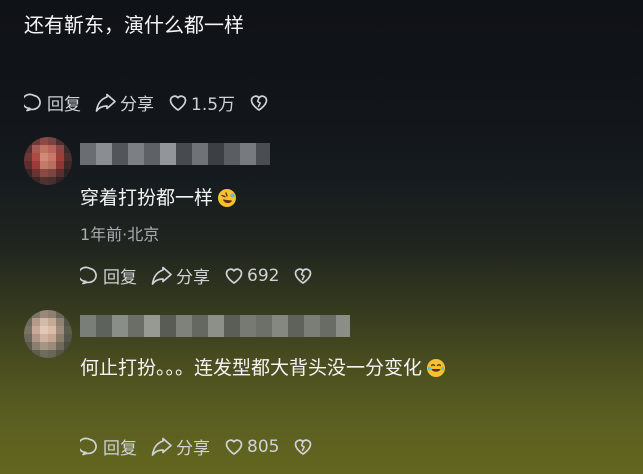 The height and width of the screenshot is (474, 643). What do you see at coordinates (213, 105) in the screenshot?
I see `like-count: 1.5万` at bounding box center [213, 105].